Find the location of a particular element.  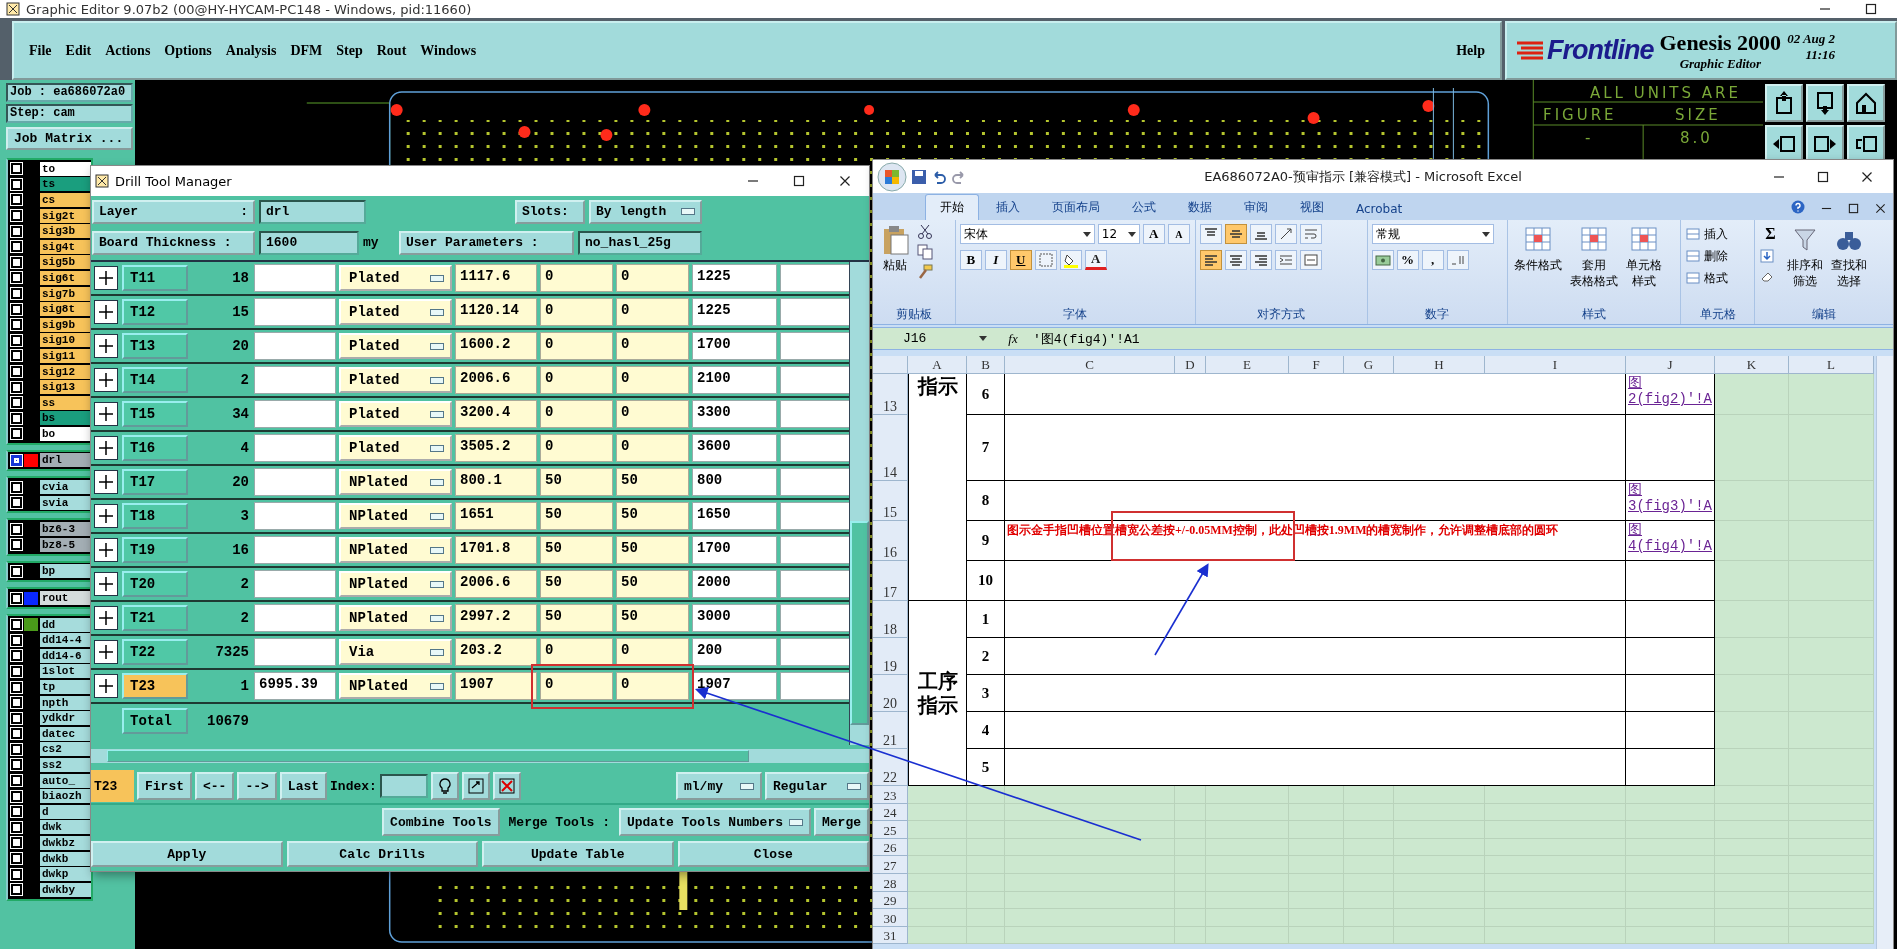

layer-name: ss2 is located at coordinates (65, 765).